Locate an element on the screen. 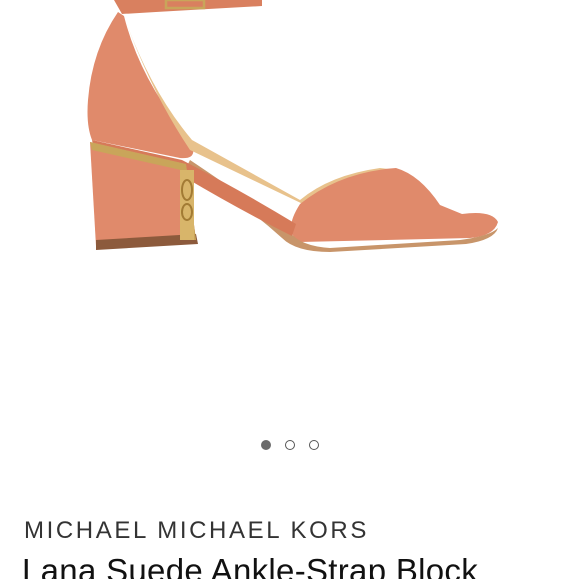 The height and width of the screenshot is (579, 580). brand-name: MICHAEL MICHAEL KORS is located at coordinates (196, 531).